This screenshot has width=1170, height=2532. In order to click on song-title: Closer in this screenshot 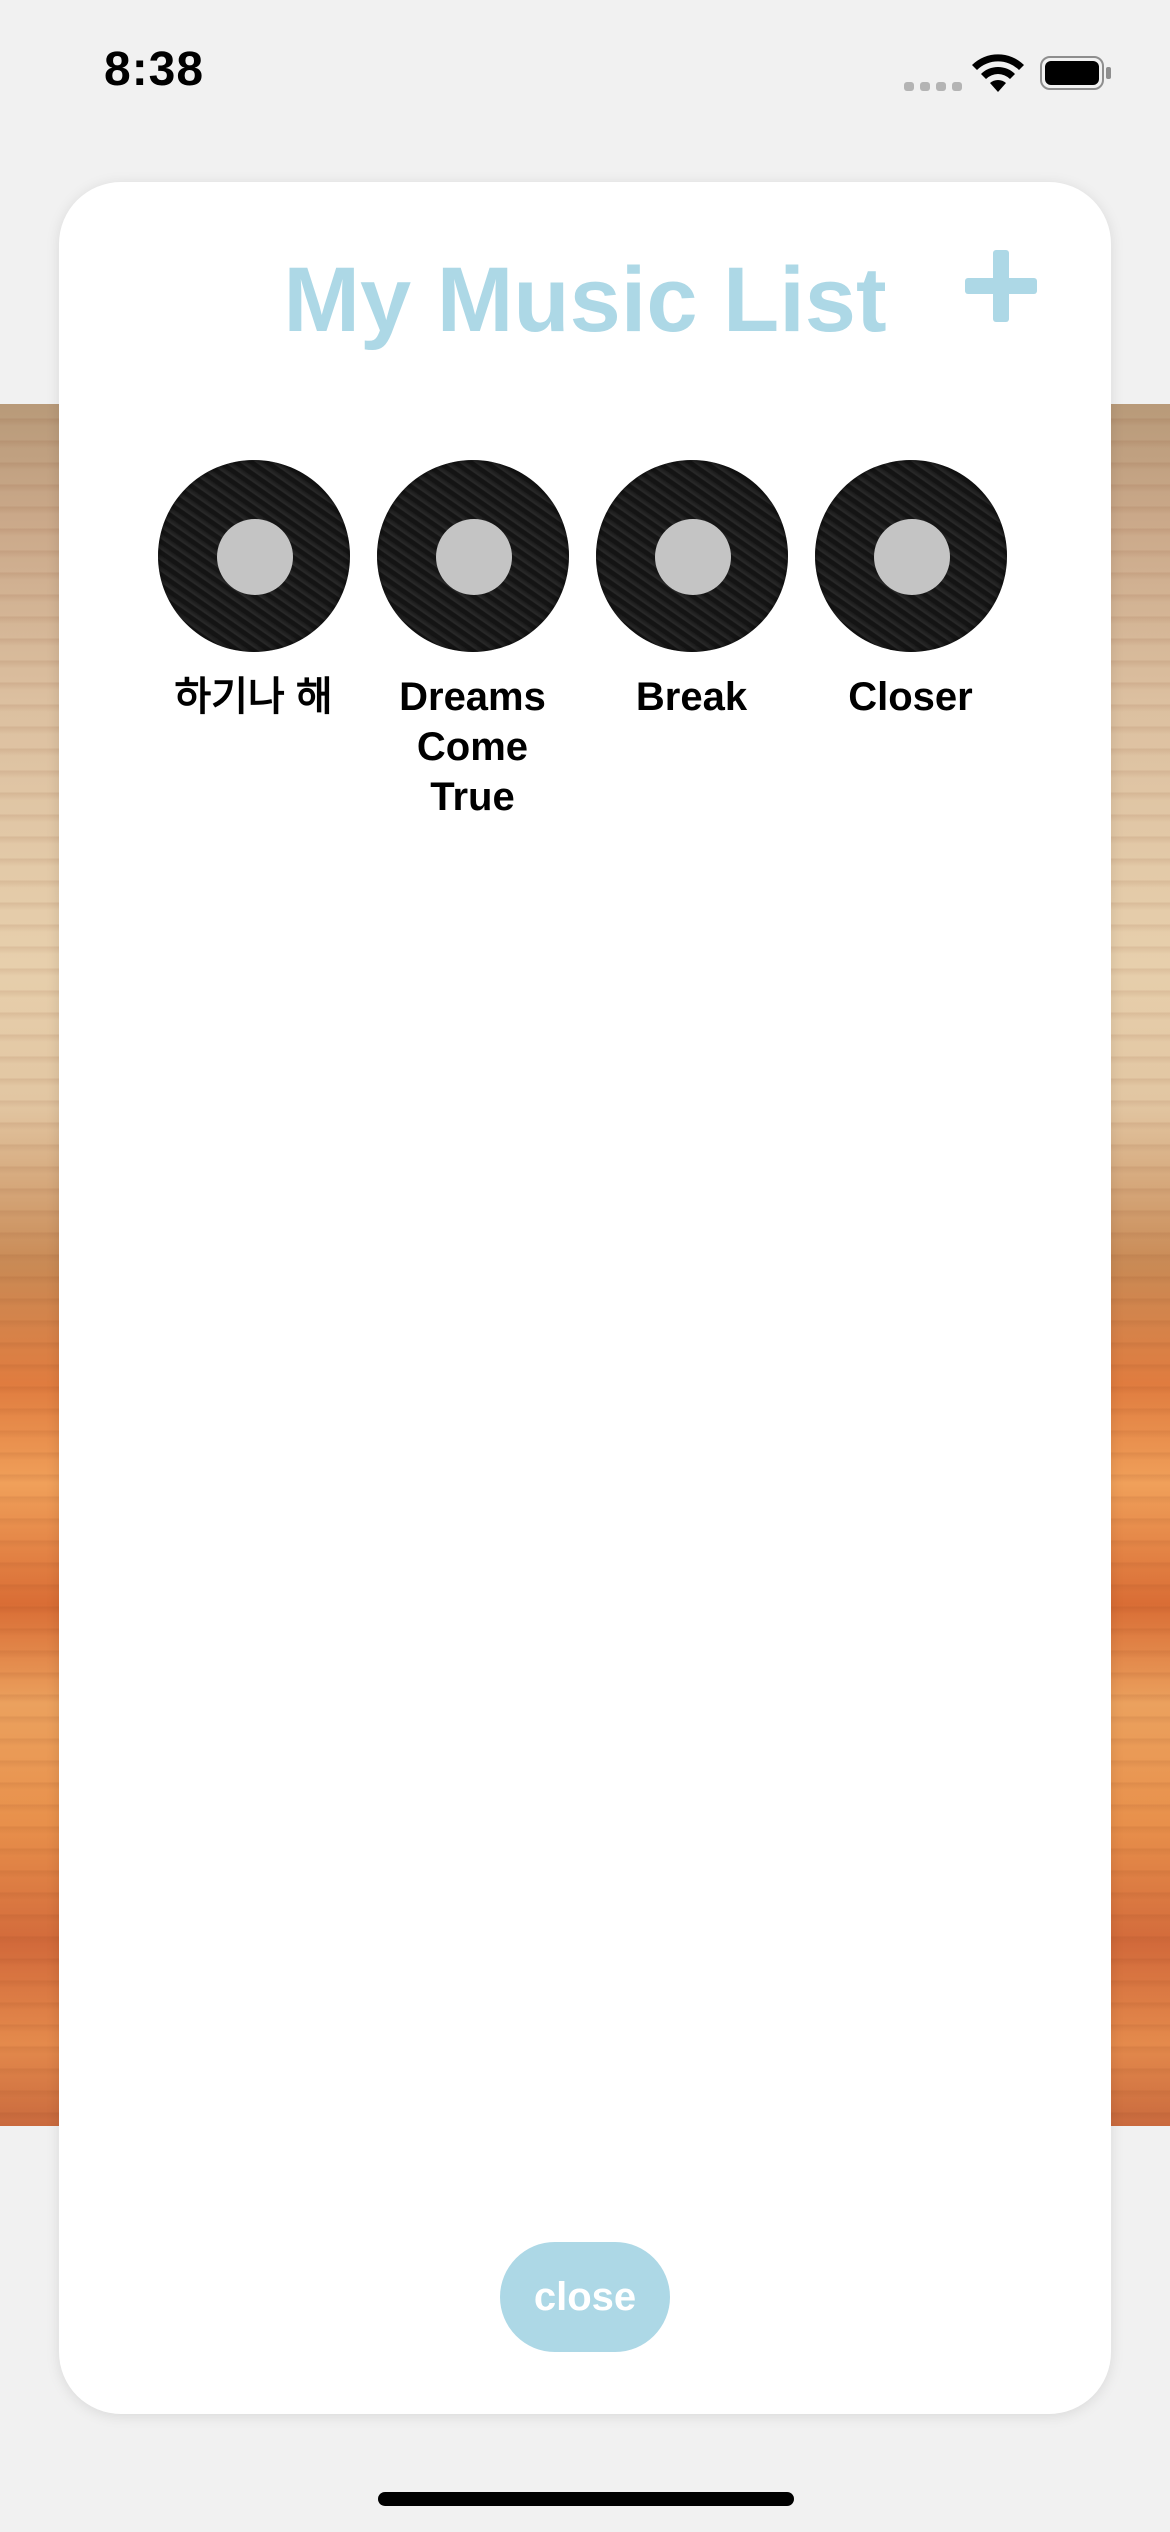, I will do `click(910, 697)`.